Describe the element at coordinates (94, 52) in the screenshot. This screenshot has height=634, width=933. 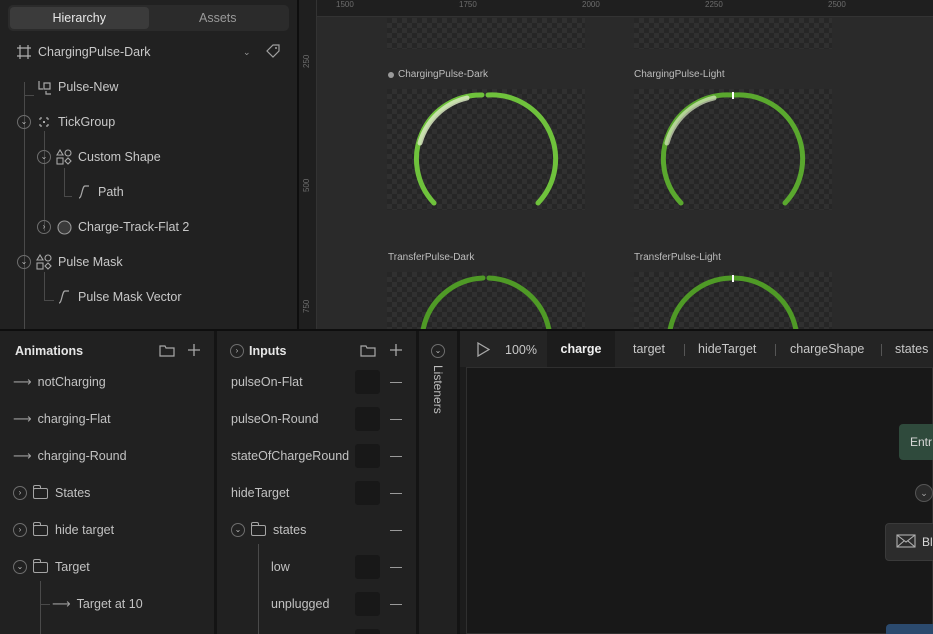
I see `artboard-name: ChargingPulse-Dark` at that location.